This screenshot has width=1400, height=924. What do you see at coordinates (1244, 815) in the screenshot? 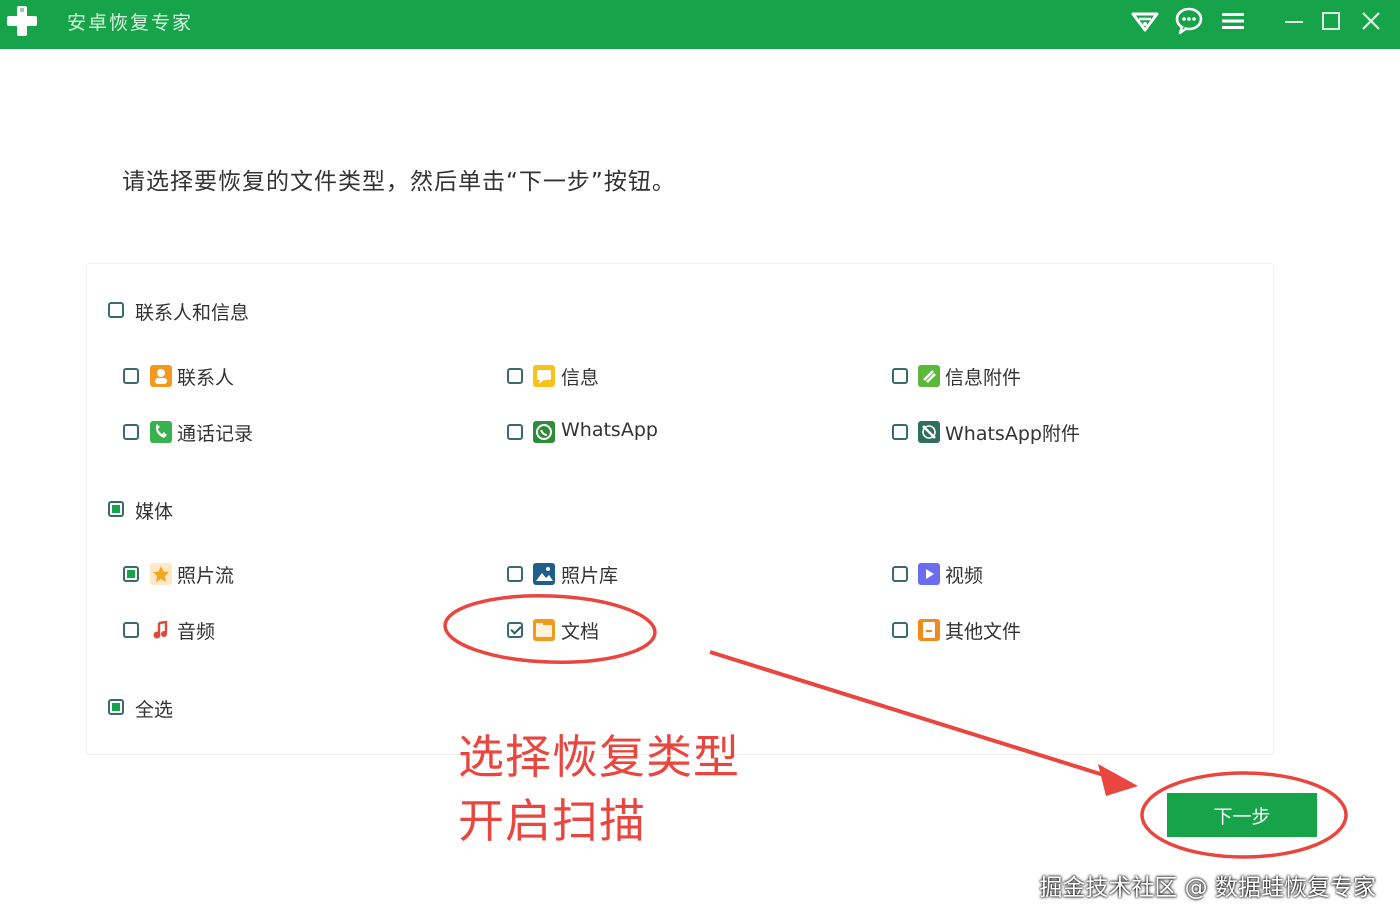
I see `highlight-circle-next-button` at bounding box center [1244, 815].